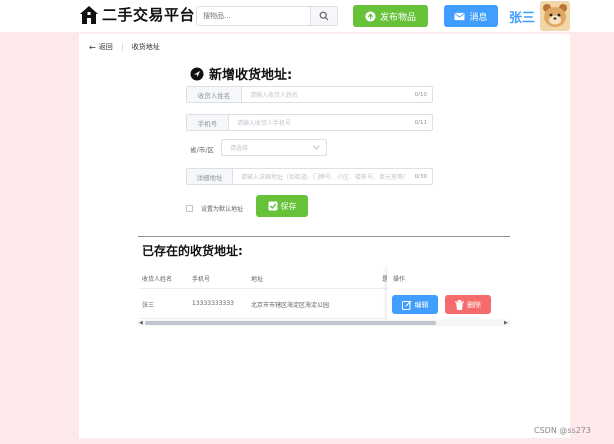 This screenshot has height=444, width=614. I want to click on top-header: 二手交易平台 发布物品 消息 张三, so click(307, 16).